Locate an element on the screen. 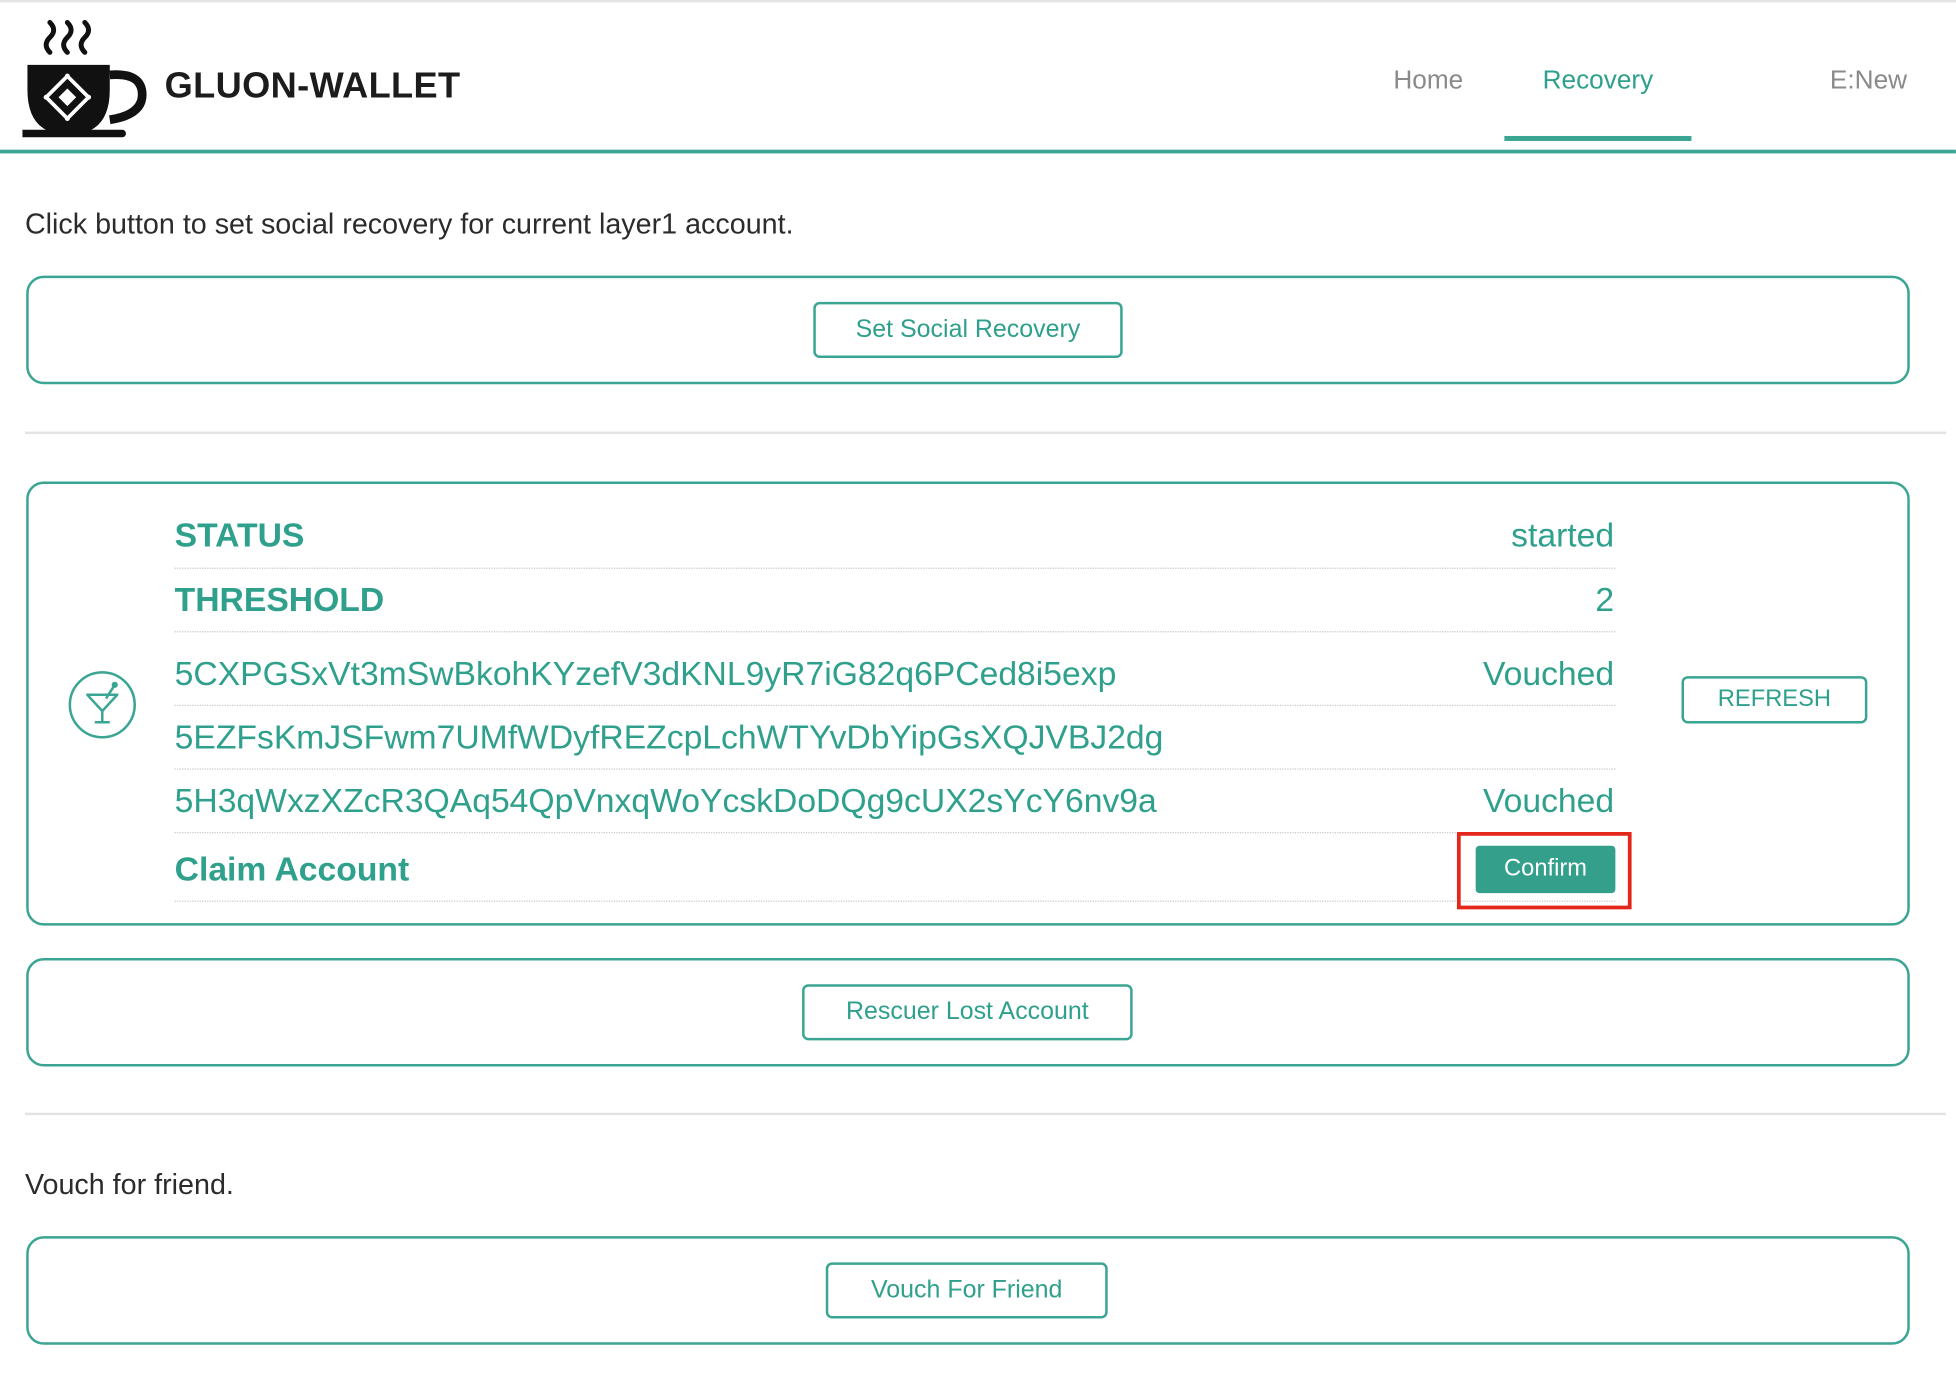 This screenshot has width=1956, height=1392. threshold-label: THRESHOLD is located at coordinates (279, 600).